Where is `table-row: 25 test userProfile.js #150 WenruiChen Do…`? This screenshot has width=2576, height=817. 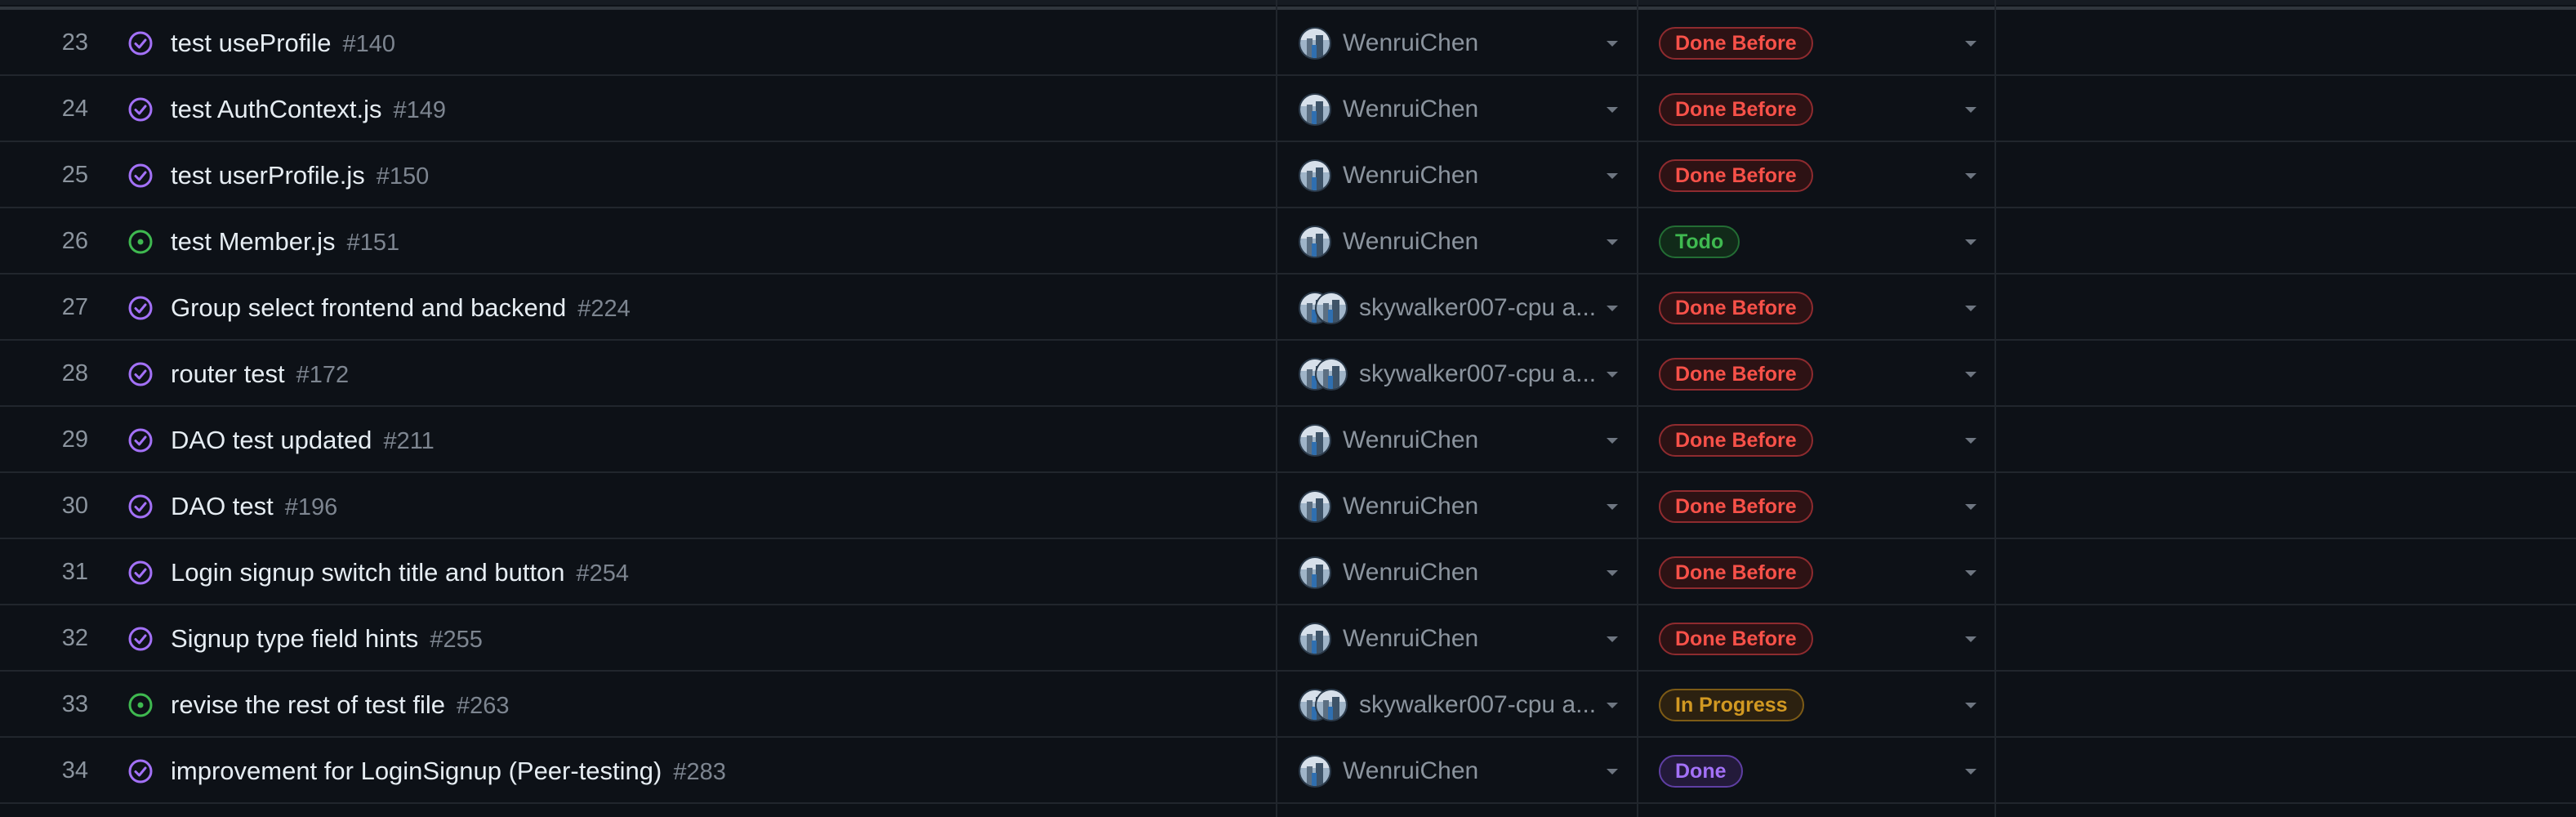 table-row: 25 test userProfile.js #150 WenruiChen Do… is located at coordinates (1288, 175).